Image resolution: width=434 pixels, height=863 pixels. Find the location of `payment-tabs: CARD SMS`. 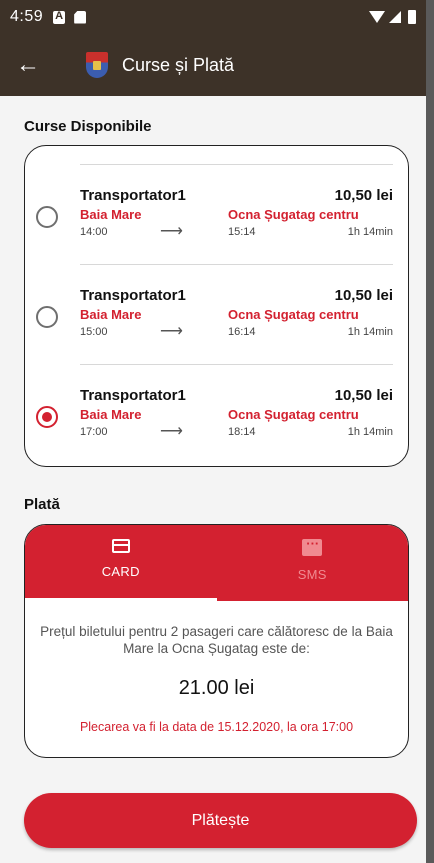

payment-tabs: CARD SMS is located at coordinates (216, 563).